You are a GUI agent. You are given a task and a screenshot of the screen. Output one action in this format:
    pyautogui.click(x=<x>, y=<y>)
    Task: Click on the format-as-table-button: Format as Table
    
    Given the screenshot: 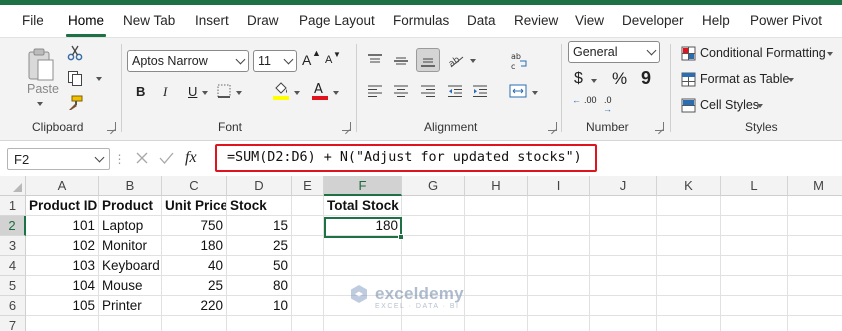 What is the action you would take?
    pyautogui.click(x=744, y=79)
    